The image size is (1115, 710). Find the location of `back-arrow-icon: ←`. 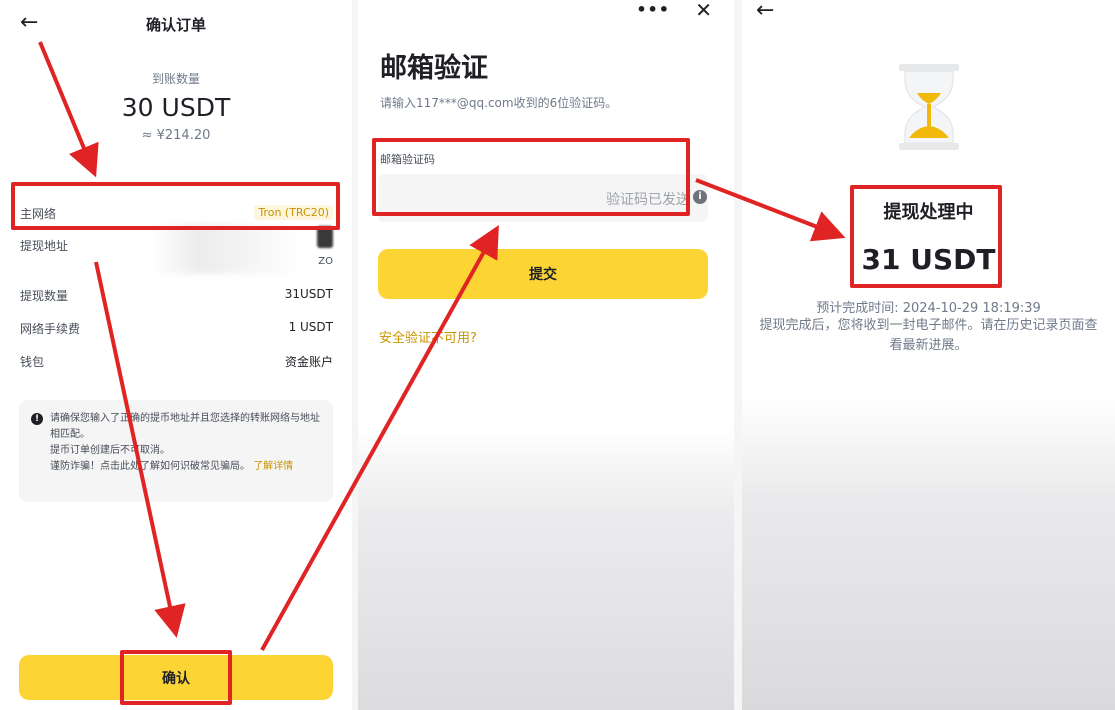

back-arrow-icon: ← is located at coordinates (765, 11).